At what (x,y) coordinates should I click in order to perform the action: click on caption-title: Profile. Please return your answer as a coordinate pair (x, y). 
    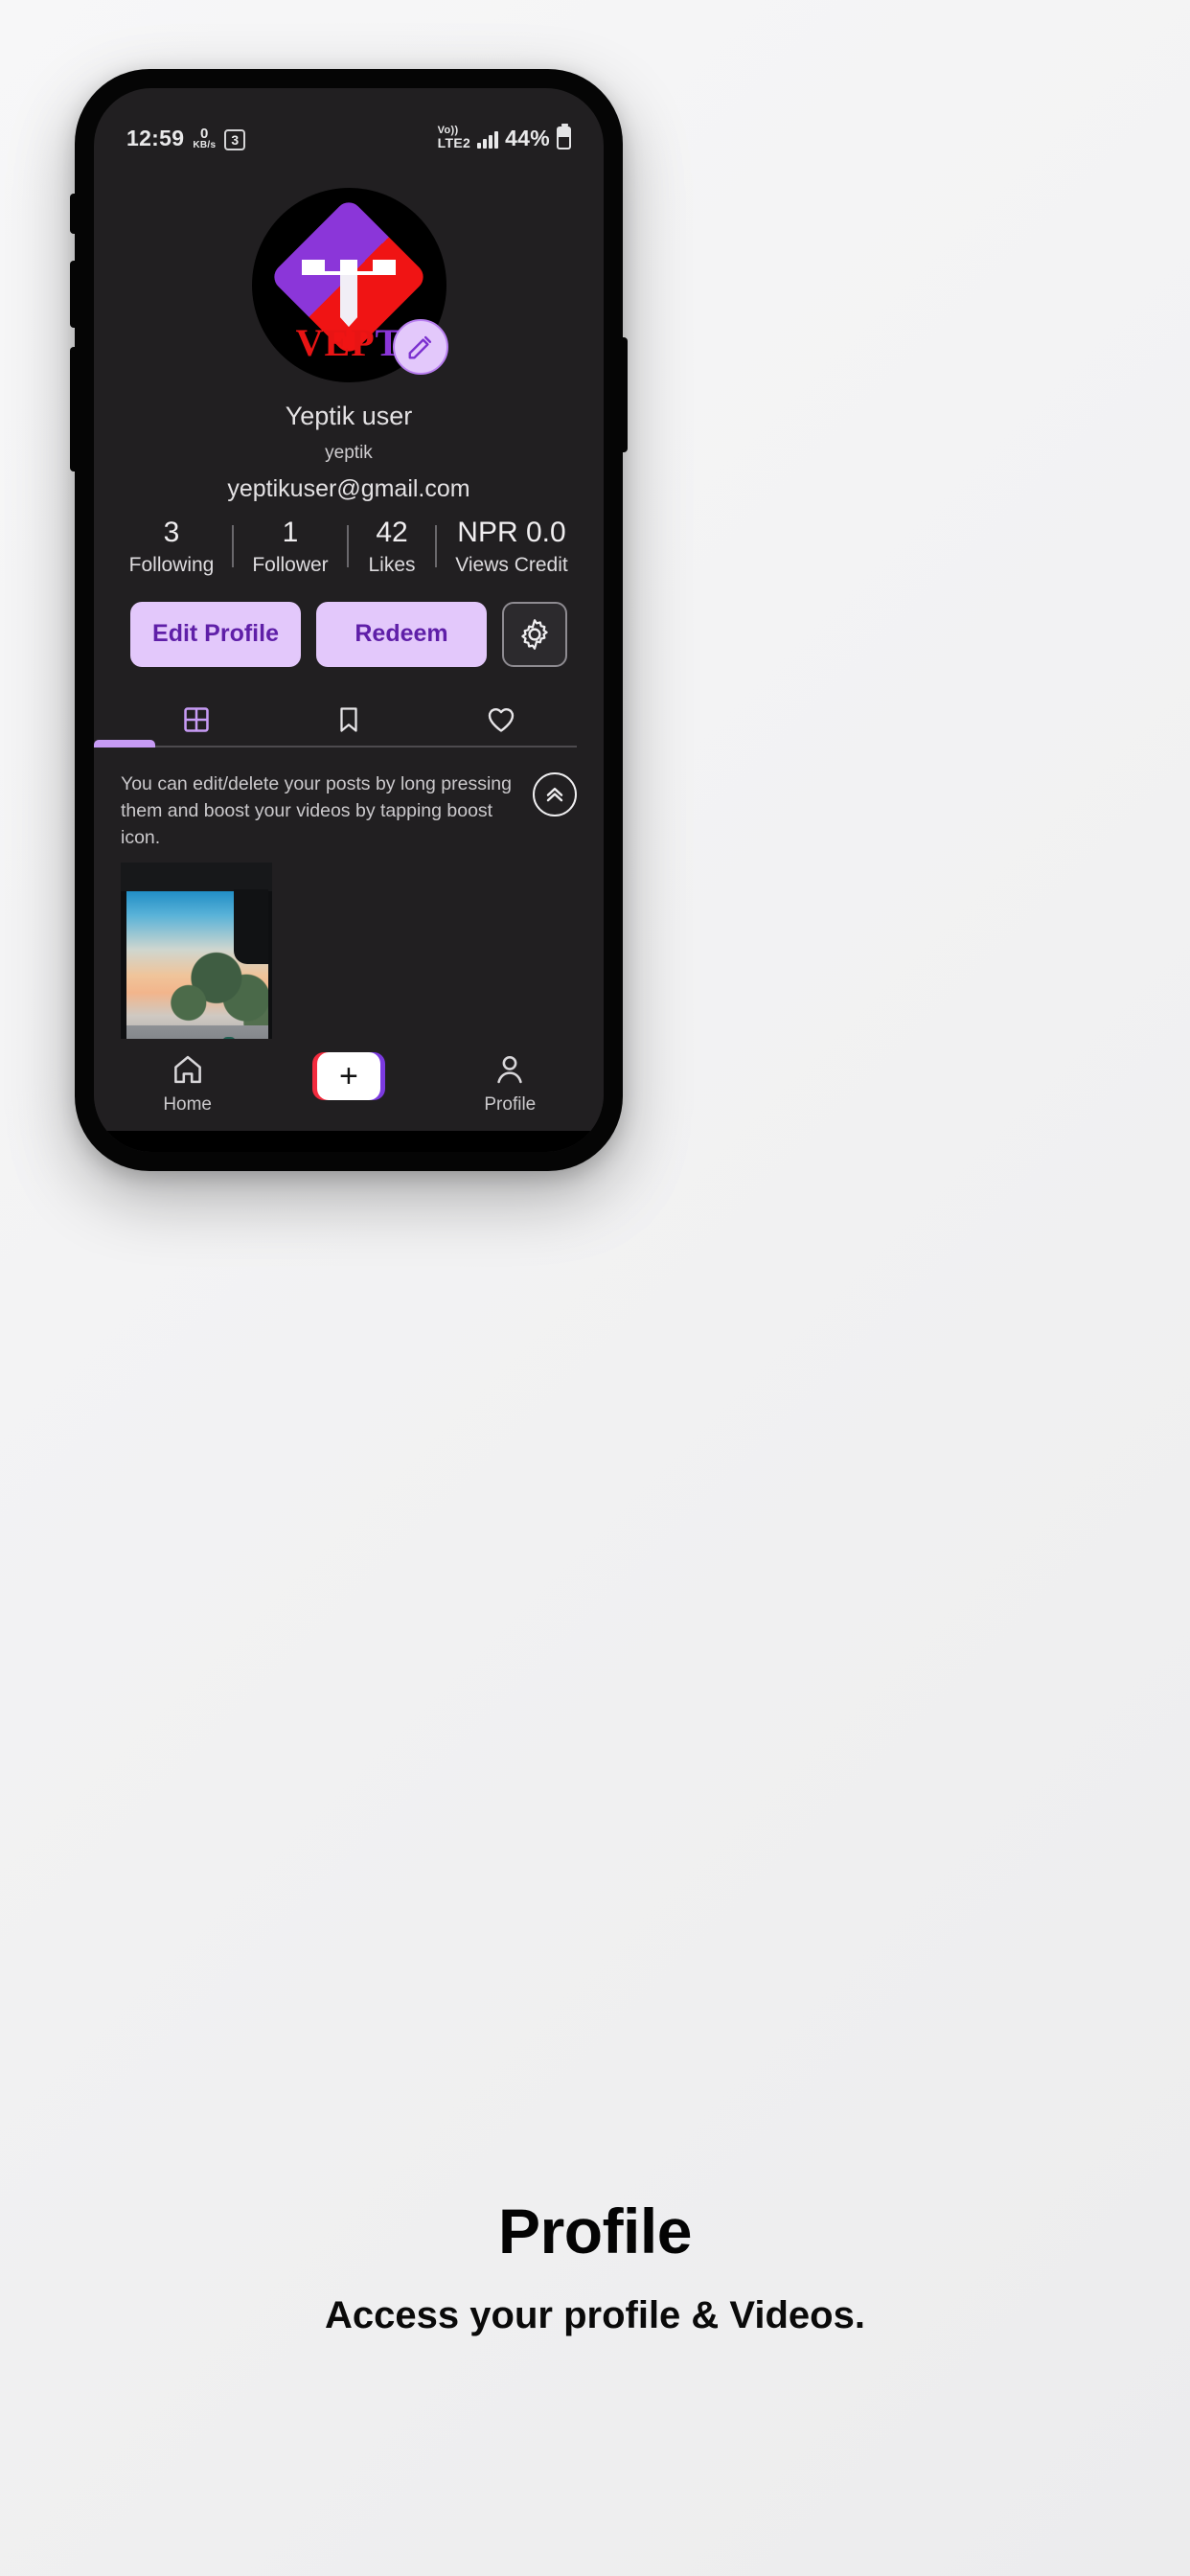
    Looking at the image, I should click on (595, 2231).